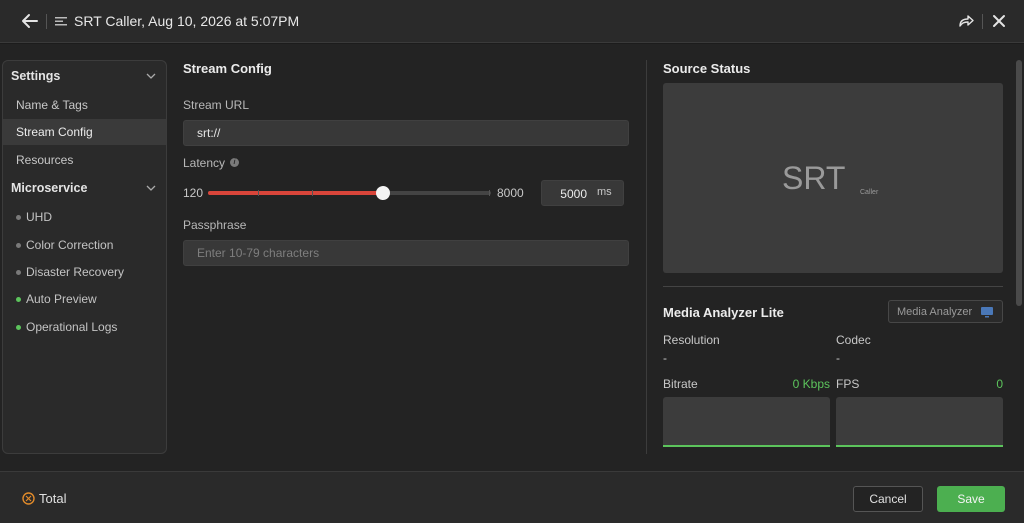  What do you see at coordinates (966, 21) in the screenshot?
I see `share-icon` at bounding box center [966, 21].